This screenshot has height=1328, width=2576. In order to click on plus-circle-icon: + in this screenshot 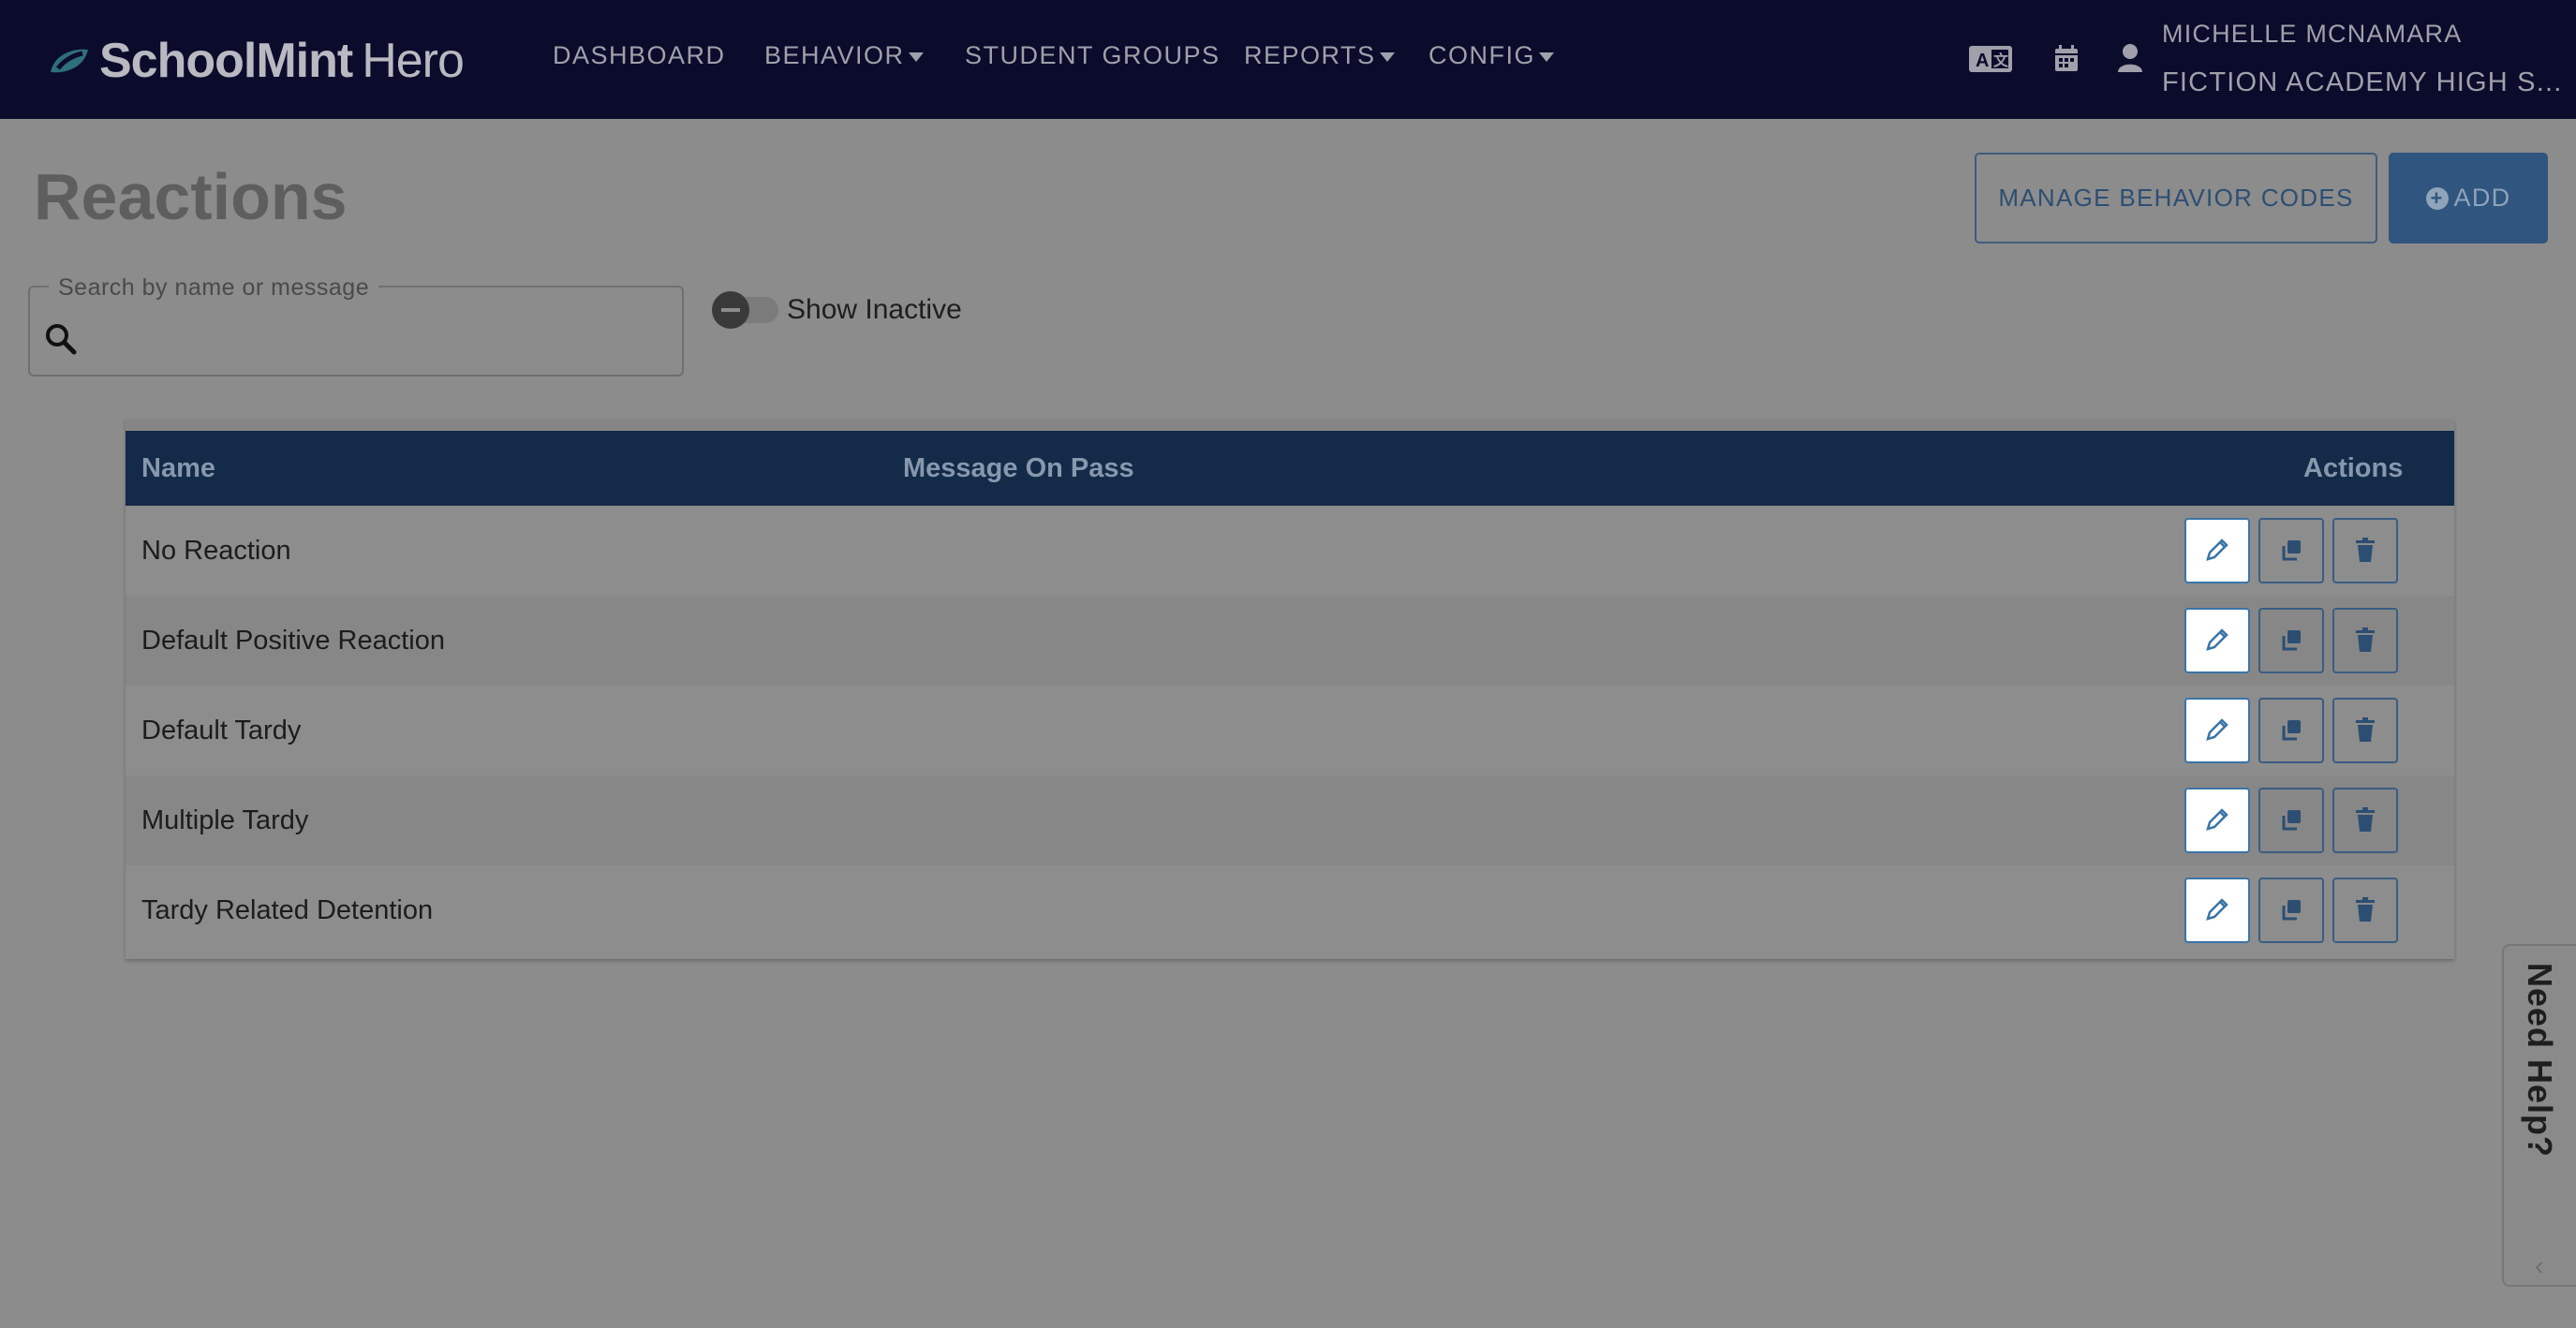, I will do `click(2437, 198)`.